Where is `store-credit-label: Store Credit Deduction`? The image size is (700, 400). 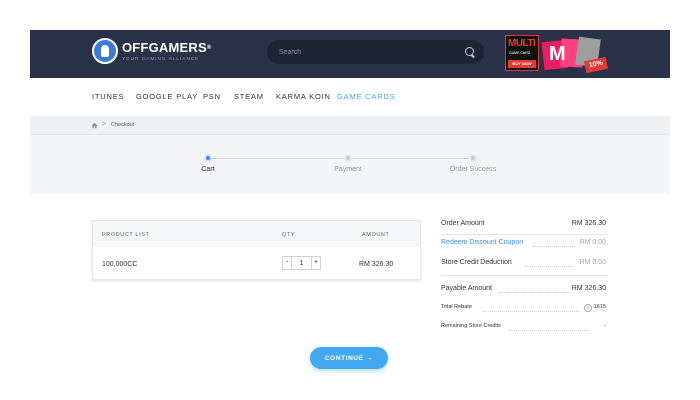
store-credit-label: Store Credit Deduction is located at coordinates (476, 262).